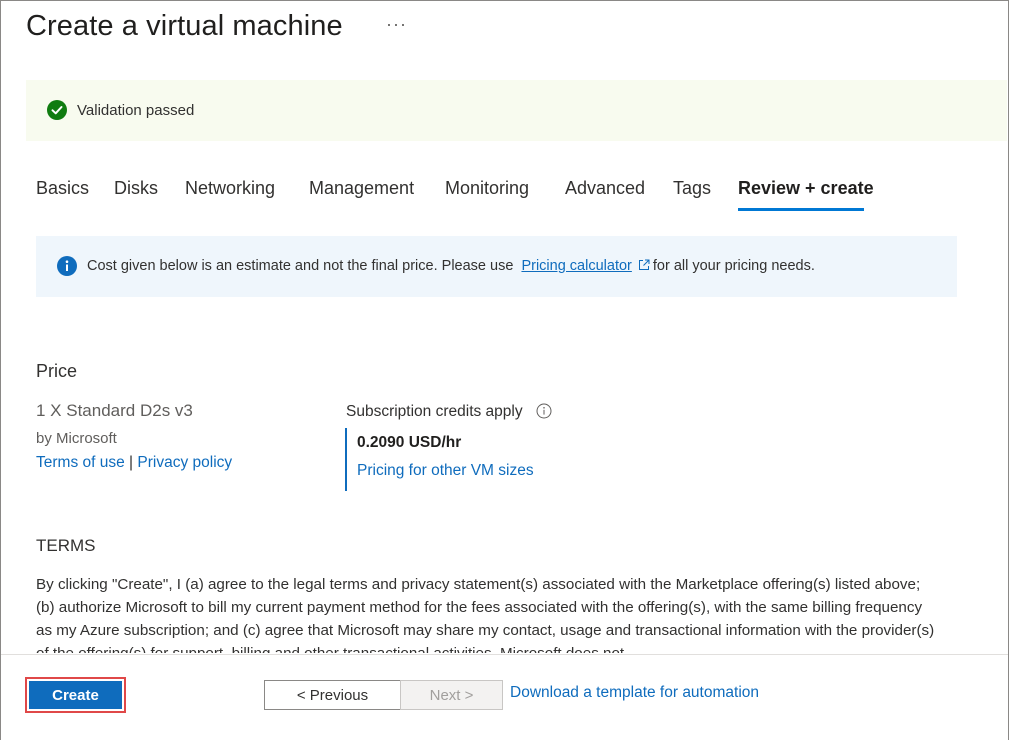 The height and width of the screenshot is (740, 1009). I want to click on create-button: Create, so click(75, 695).